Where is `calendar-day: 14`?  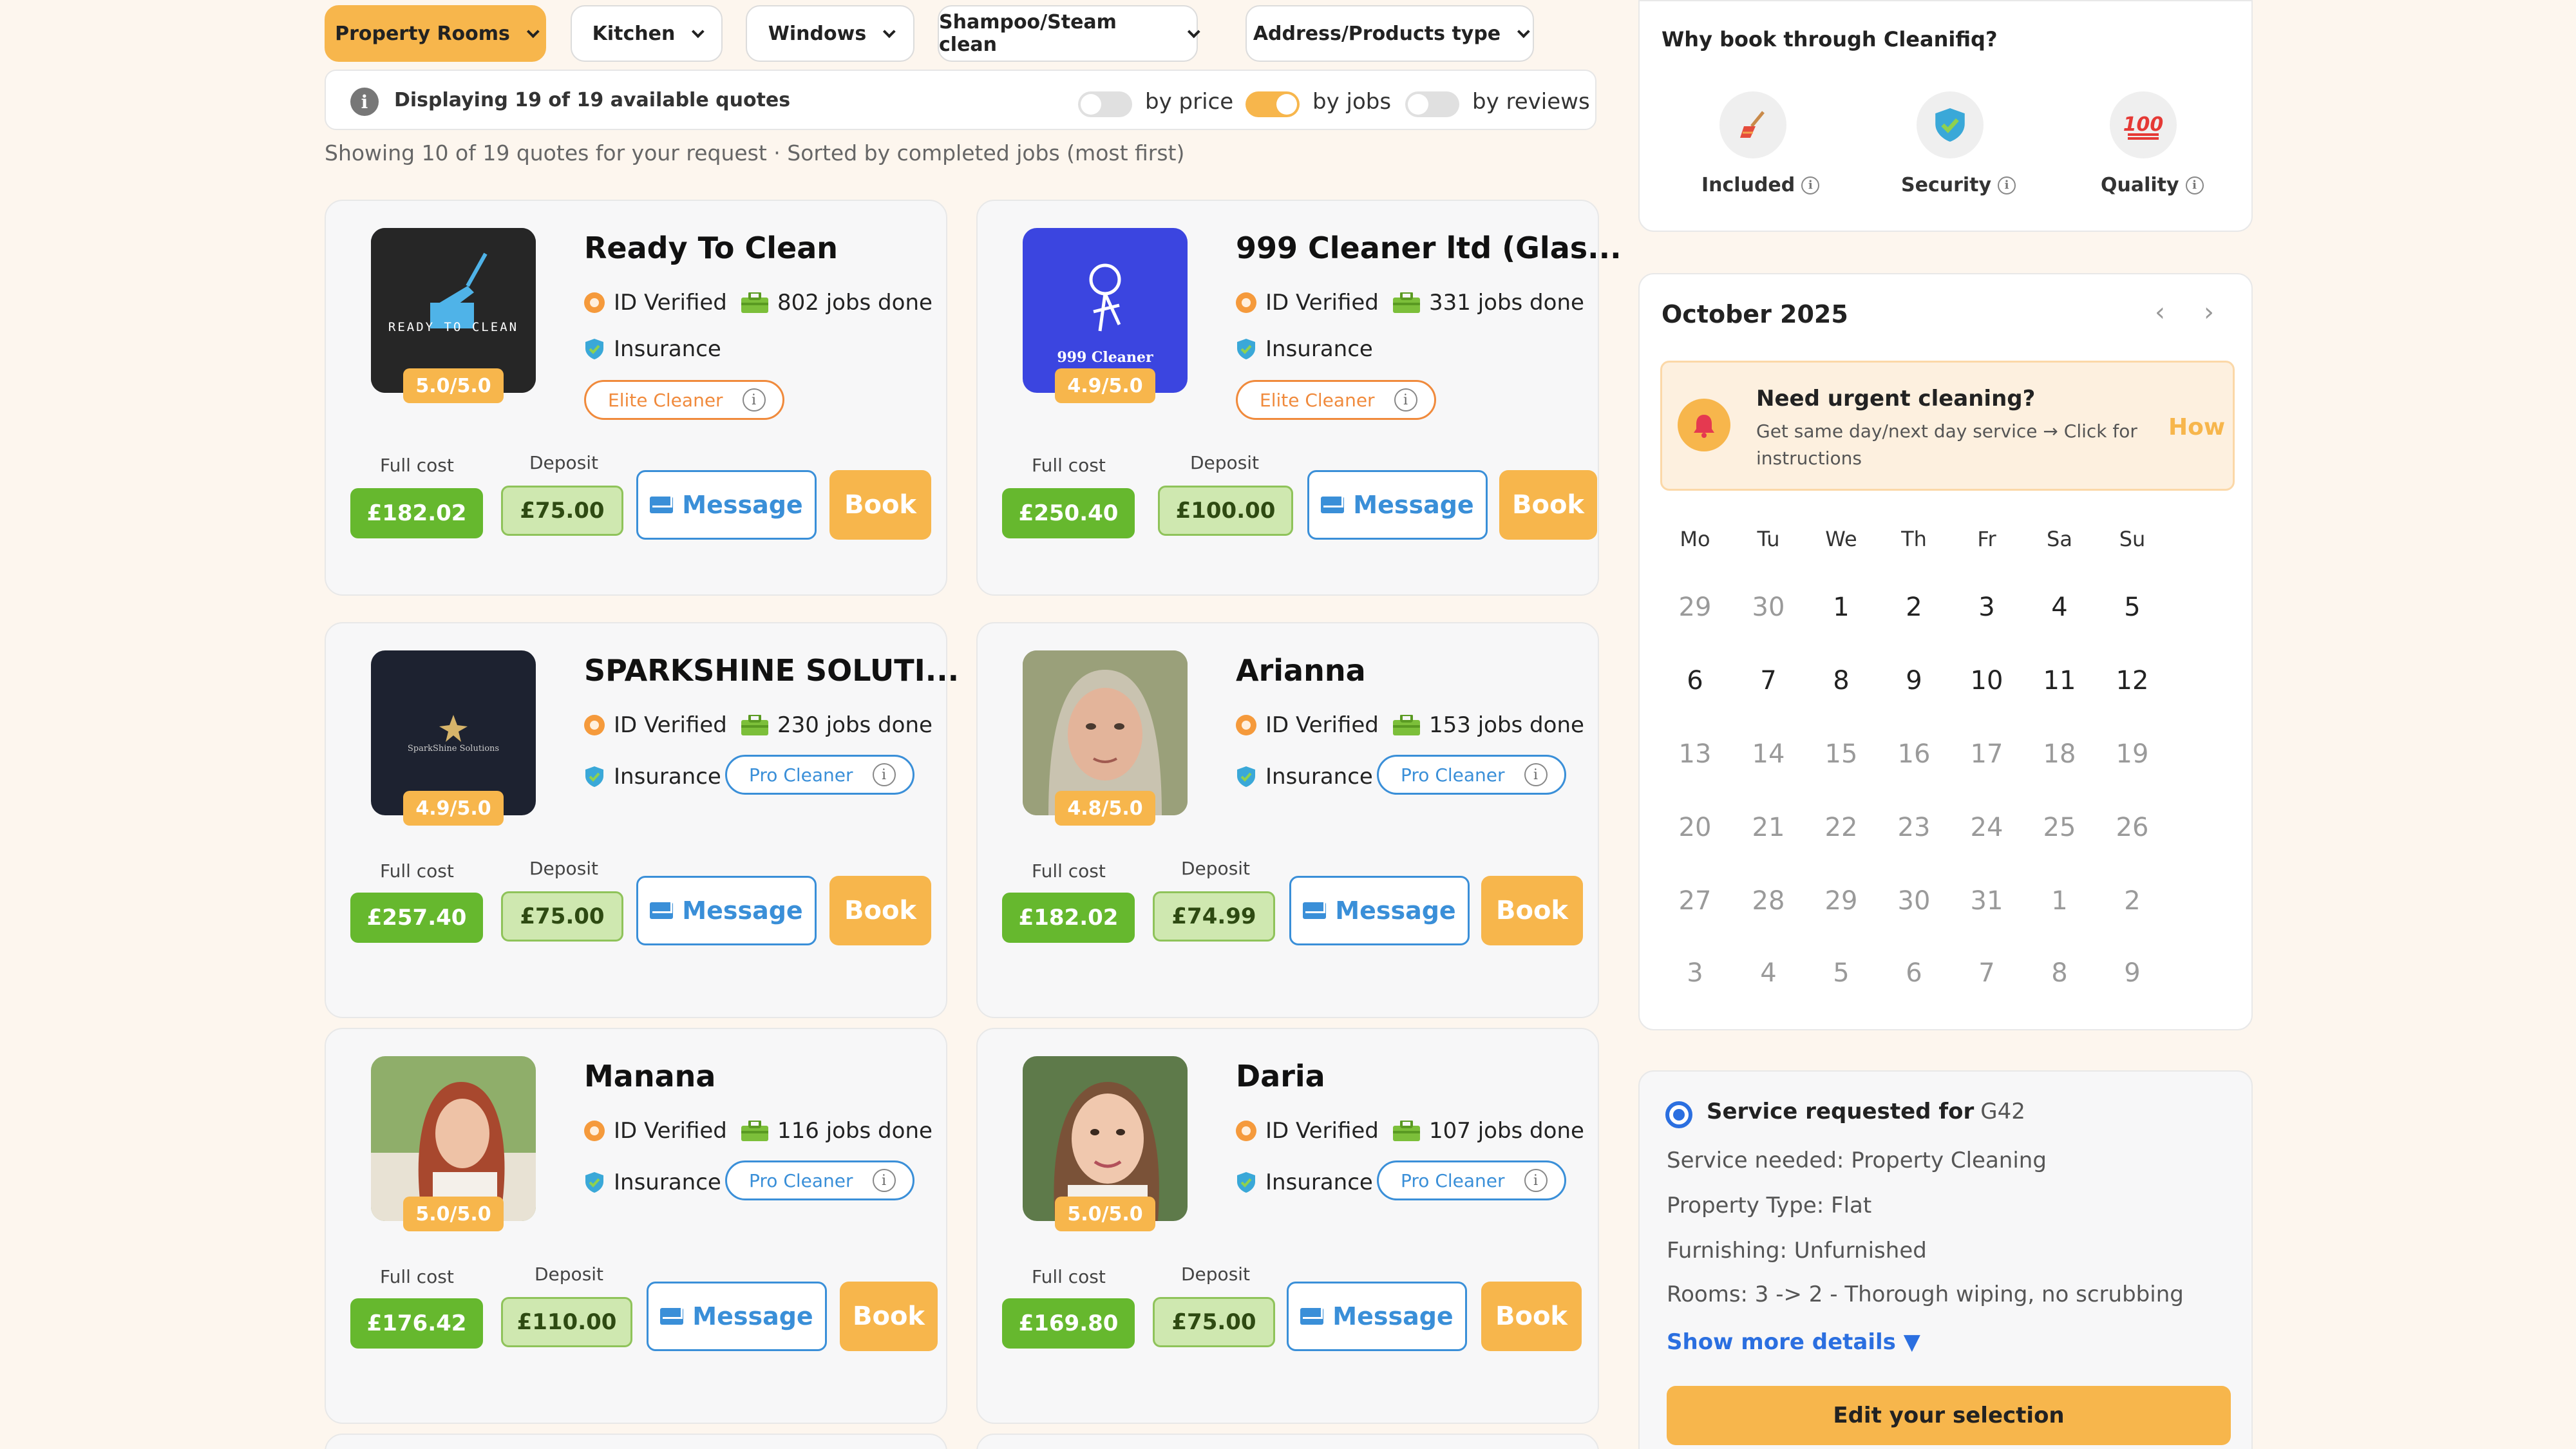
calendar-day: 14 is located at coordinates (1768, 754).